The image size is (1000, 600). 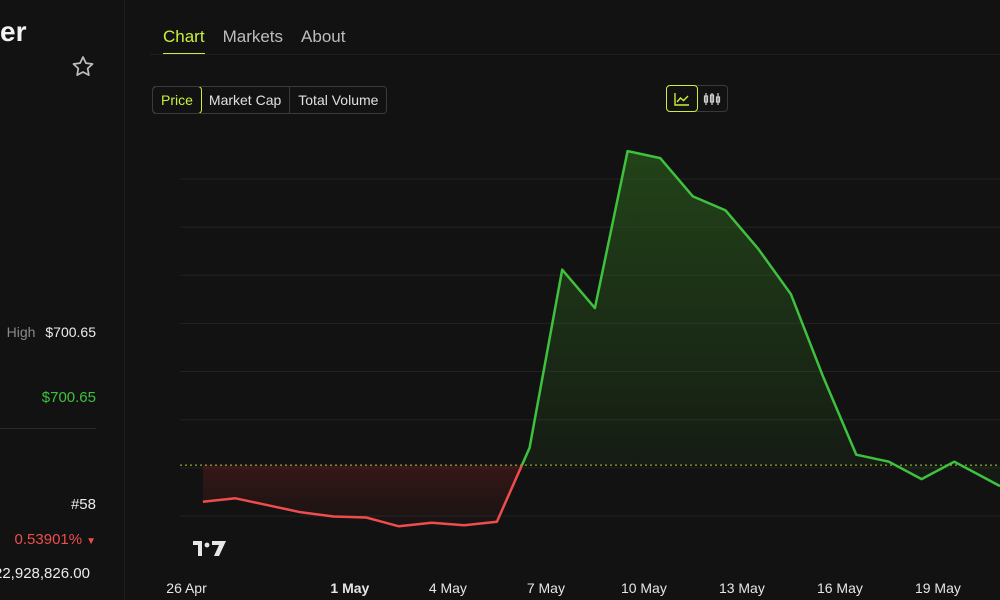 I want to click on x-tick-label: 7 May, so click(x=546, y=588).